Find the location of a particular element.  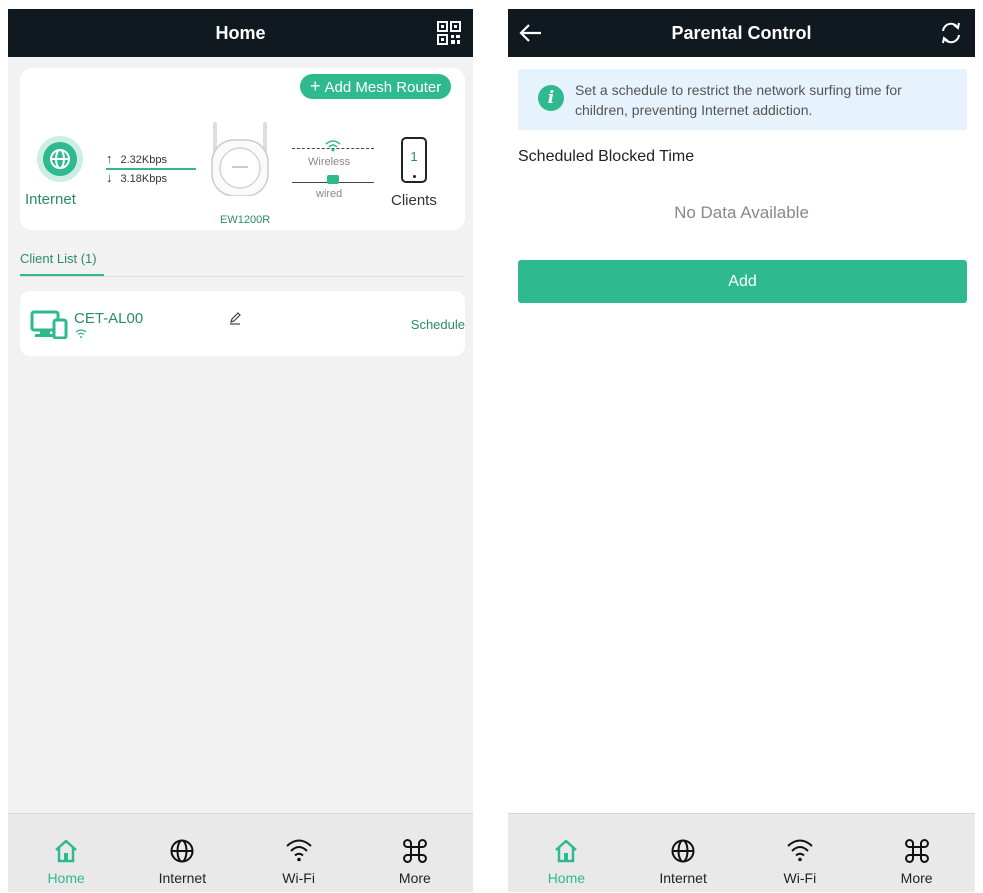

add-mesh-router-button: + Add Mesh Router is located at coordinates (376, 86).